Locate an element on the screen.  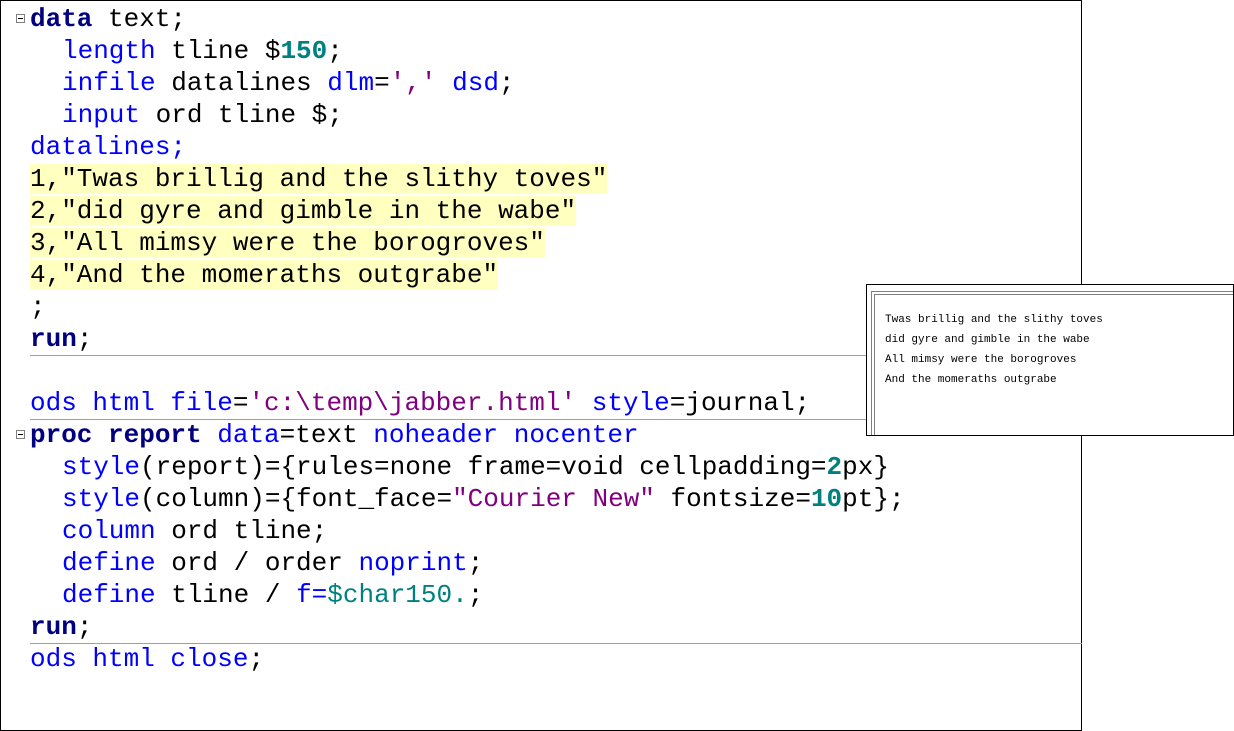
code-line: data text; is located at coordinates (108, 19).